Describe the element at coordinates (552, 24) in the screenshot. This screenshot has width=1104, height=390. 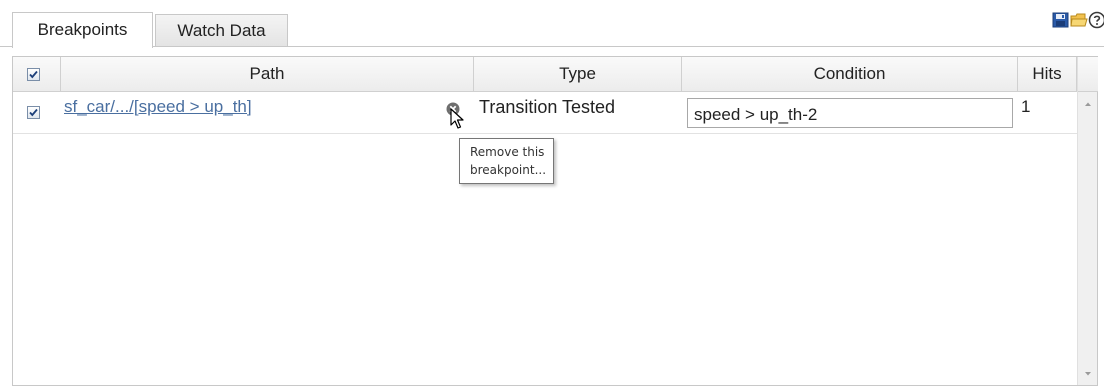
I see `tab-bar: Breakpoints Watch Data` at that location.